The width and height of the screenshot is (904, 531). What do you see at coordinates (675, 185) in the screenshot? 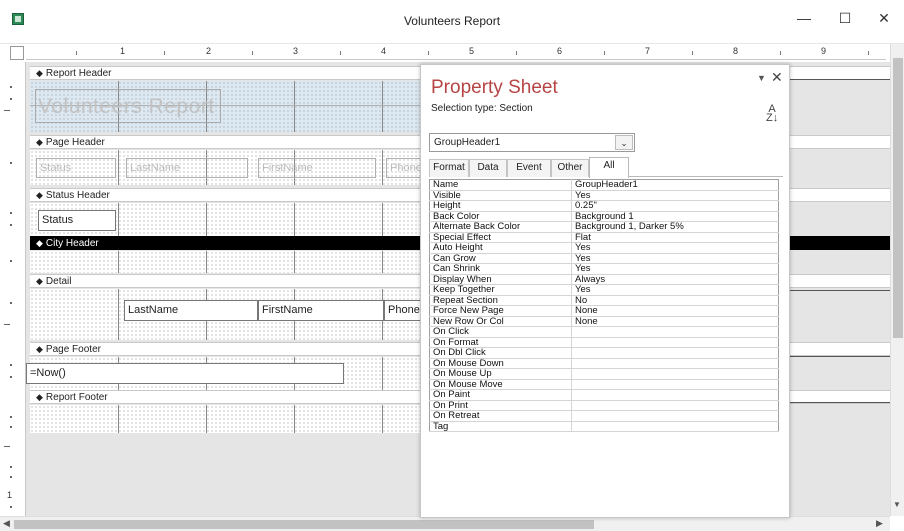
I see `property-value: GroupHeader1` at bounding box center [675, 185].